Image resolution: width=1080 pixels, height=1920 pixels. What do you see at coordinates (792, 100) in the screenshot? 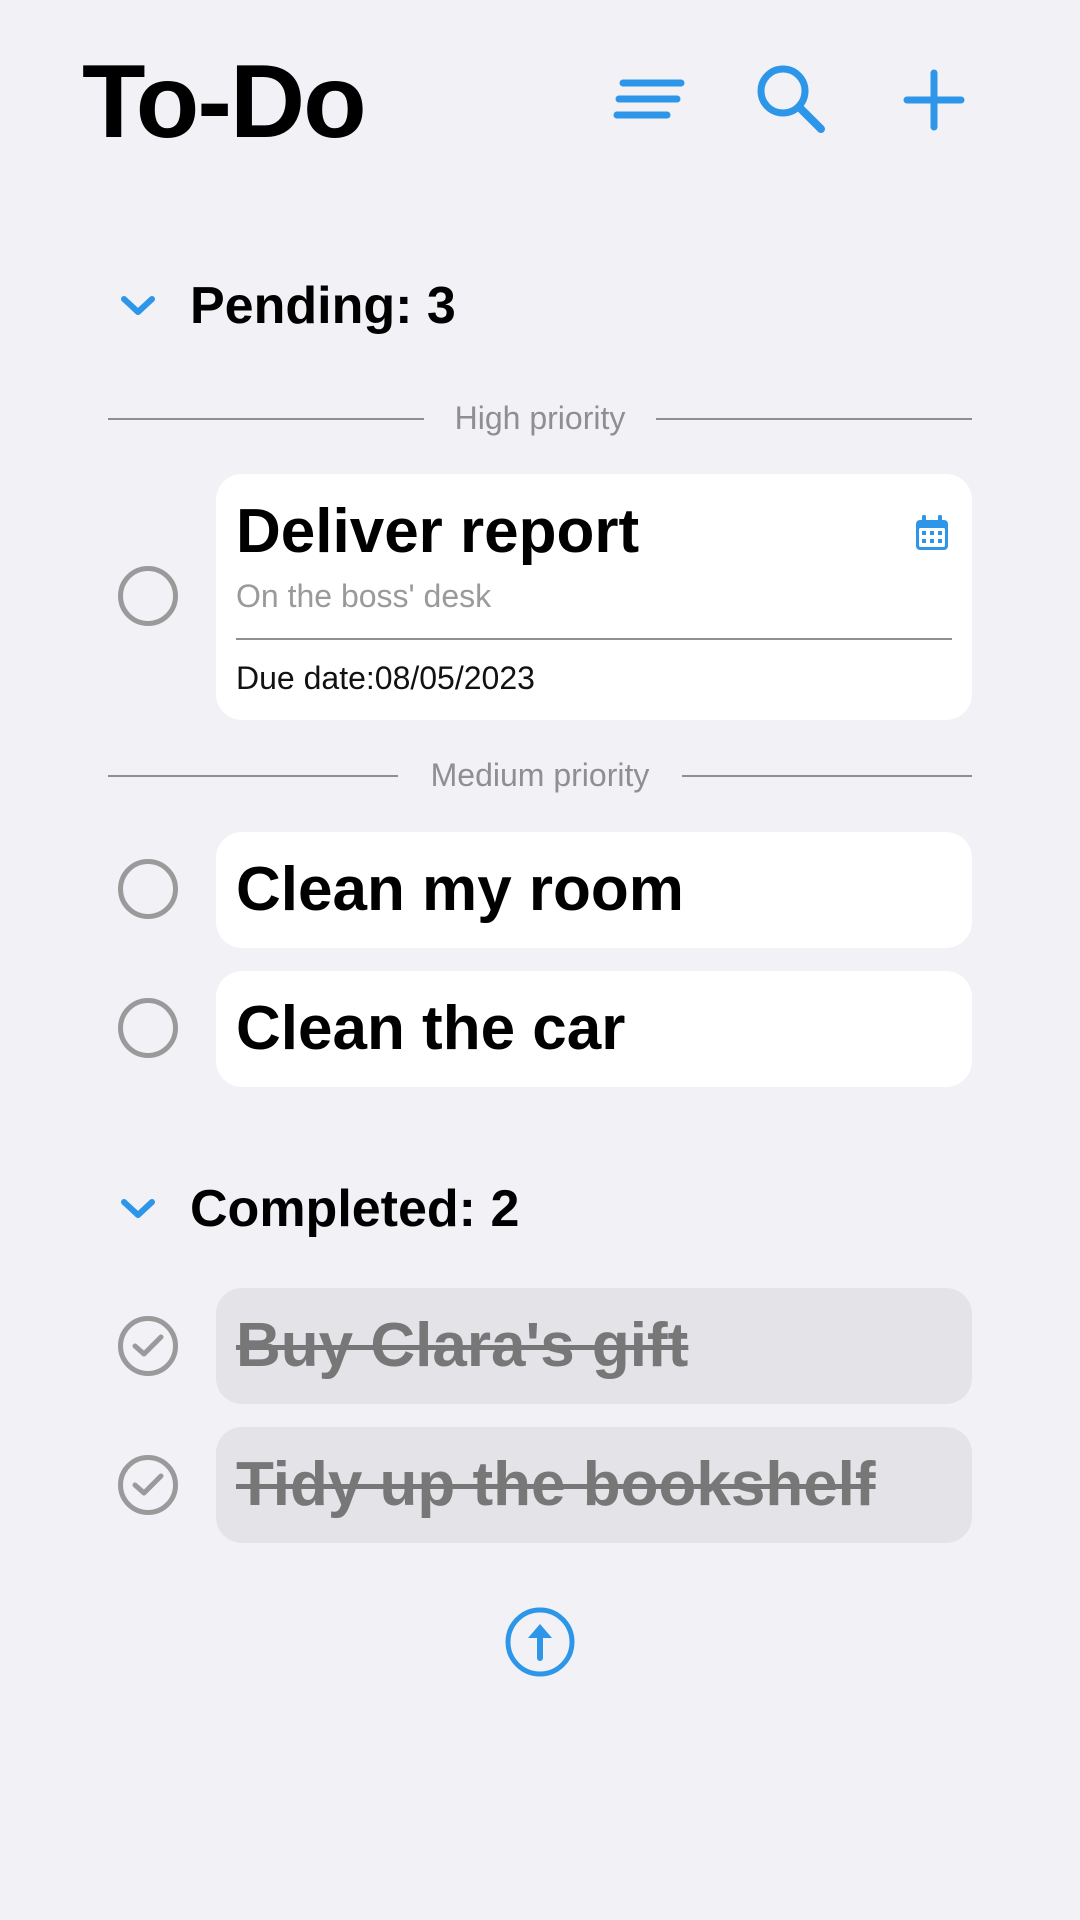
I see `search-icon` at bounding box center [792, 100].